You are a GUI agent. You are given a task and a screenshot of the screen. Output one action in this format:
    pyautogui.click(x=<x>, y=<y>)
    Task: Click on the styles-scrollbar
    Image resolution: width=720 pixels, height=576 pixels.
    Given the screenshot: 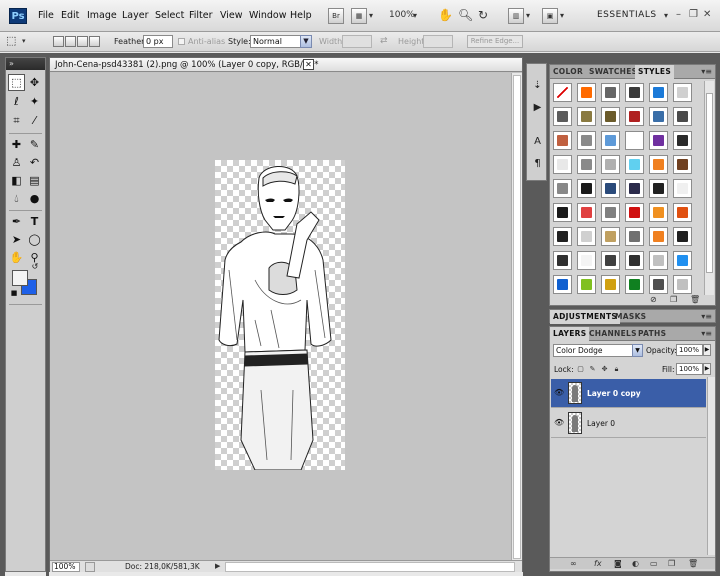 What is the action you would take?
    pyautogui.click(x=709, y=188)
    